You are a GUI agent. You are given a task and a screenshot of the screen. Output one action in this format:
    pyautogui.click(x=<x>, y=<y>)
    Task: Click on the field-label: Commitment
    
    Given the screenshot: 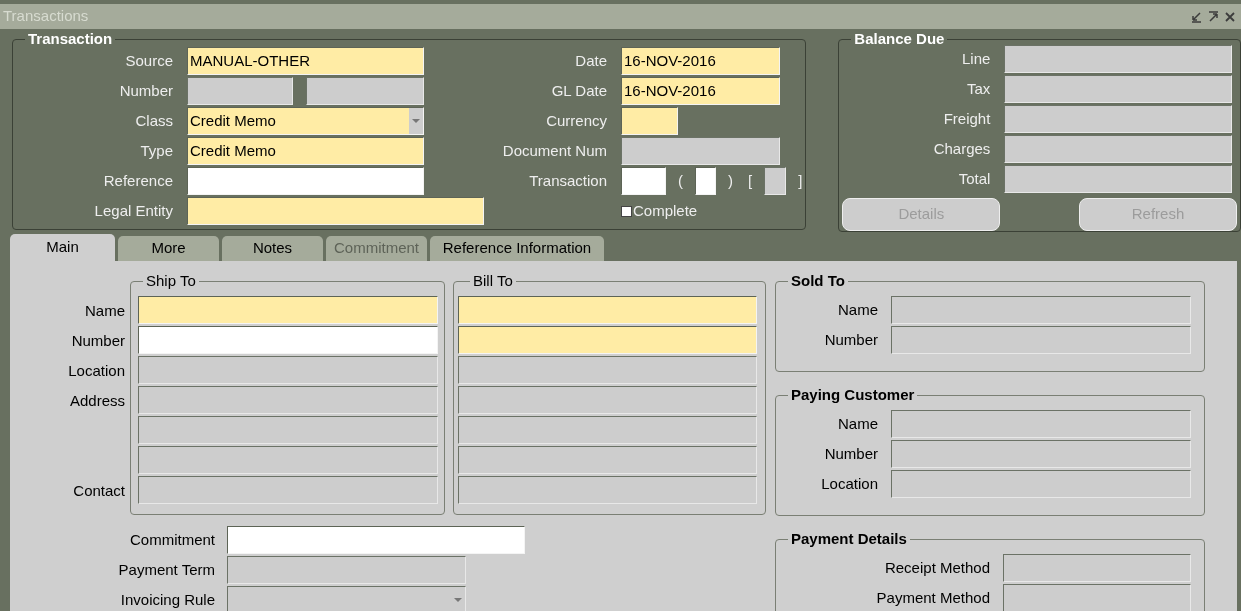 What is the action you would take?
    pyautogui.click(x=172, y=539)
    